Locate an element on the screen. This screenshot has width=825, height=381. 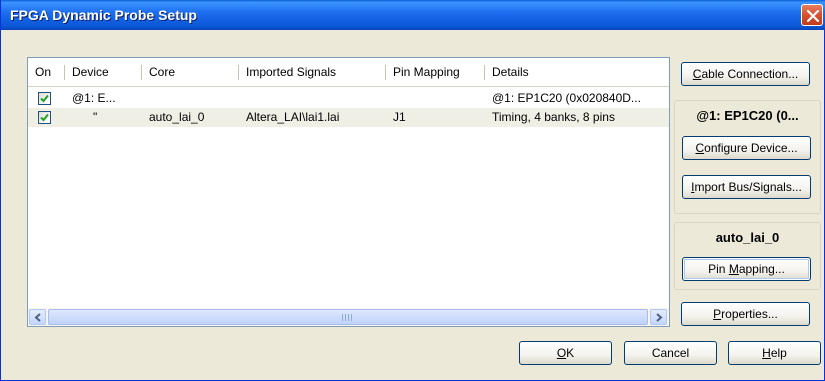
window-title: FPGA Dynamic Probe Setup is located at coordinates (103, 15).